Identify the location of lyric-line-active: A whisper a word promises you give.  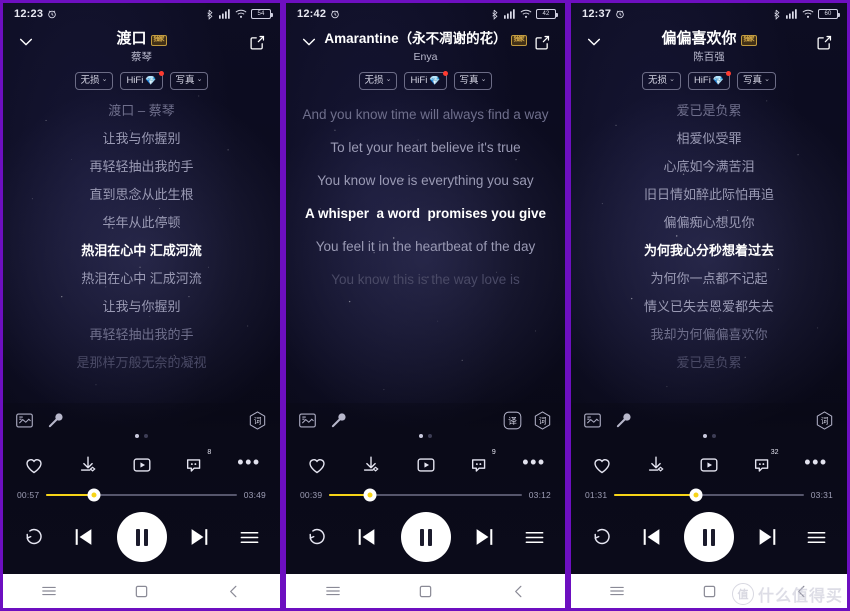
(425, 213).